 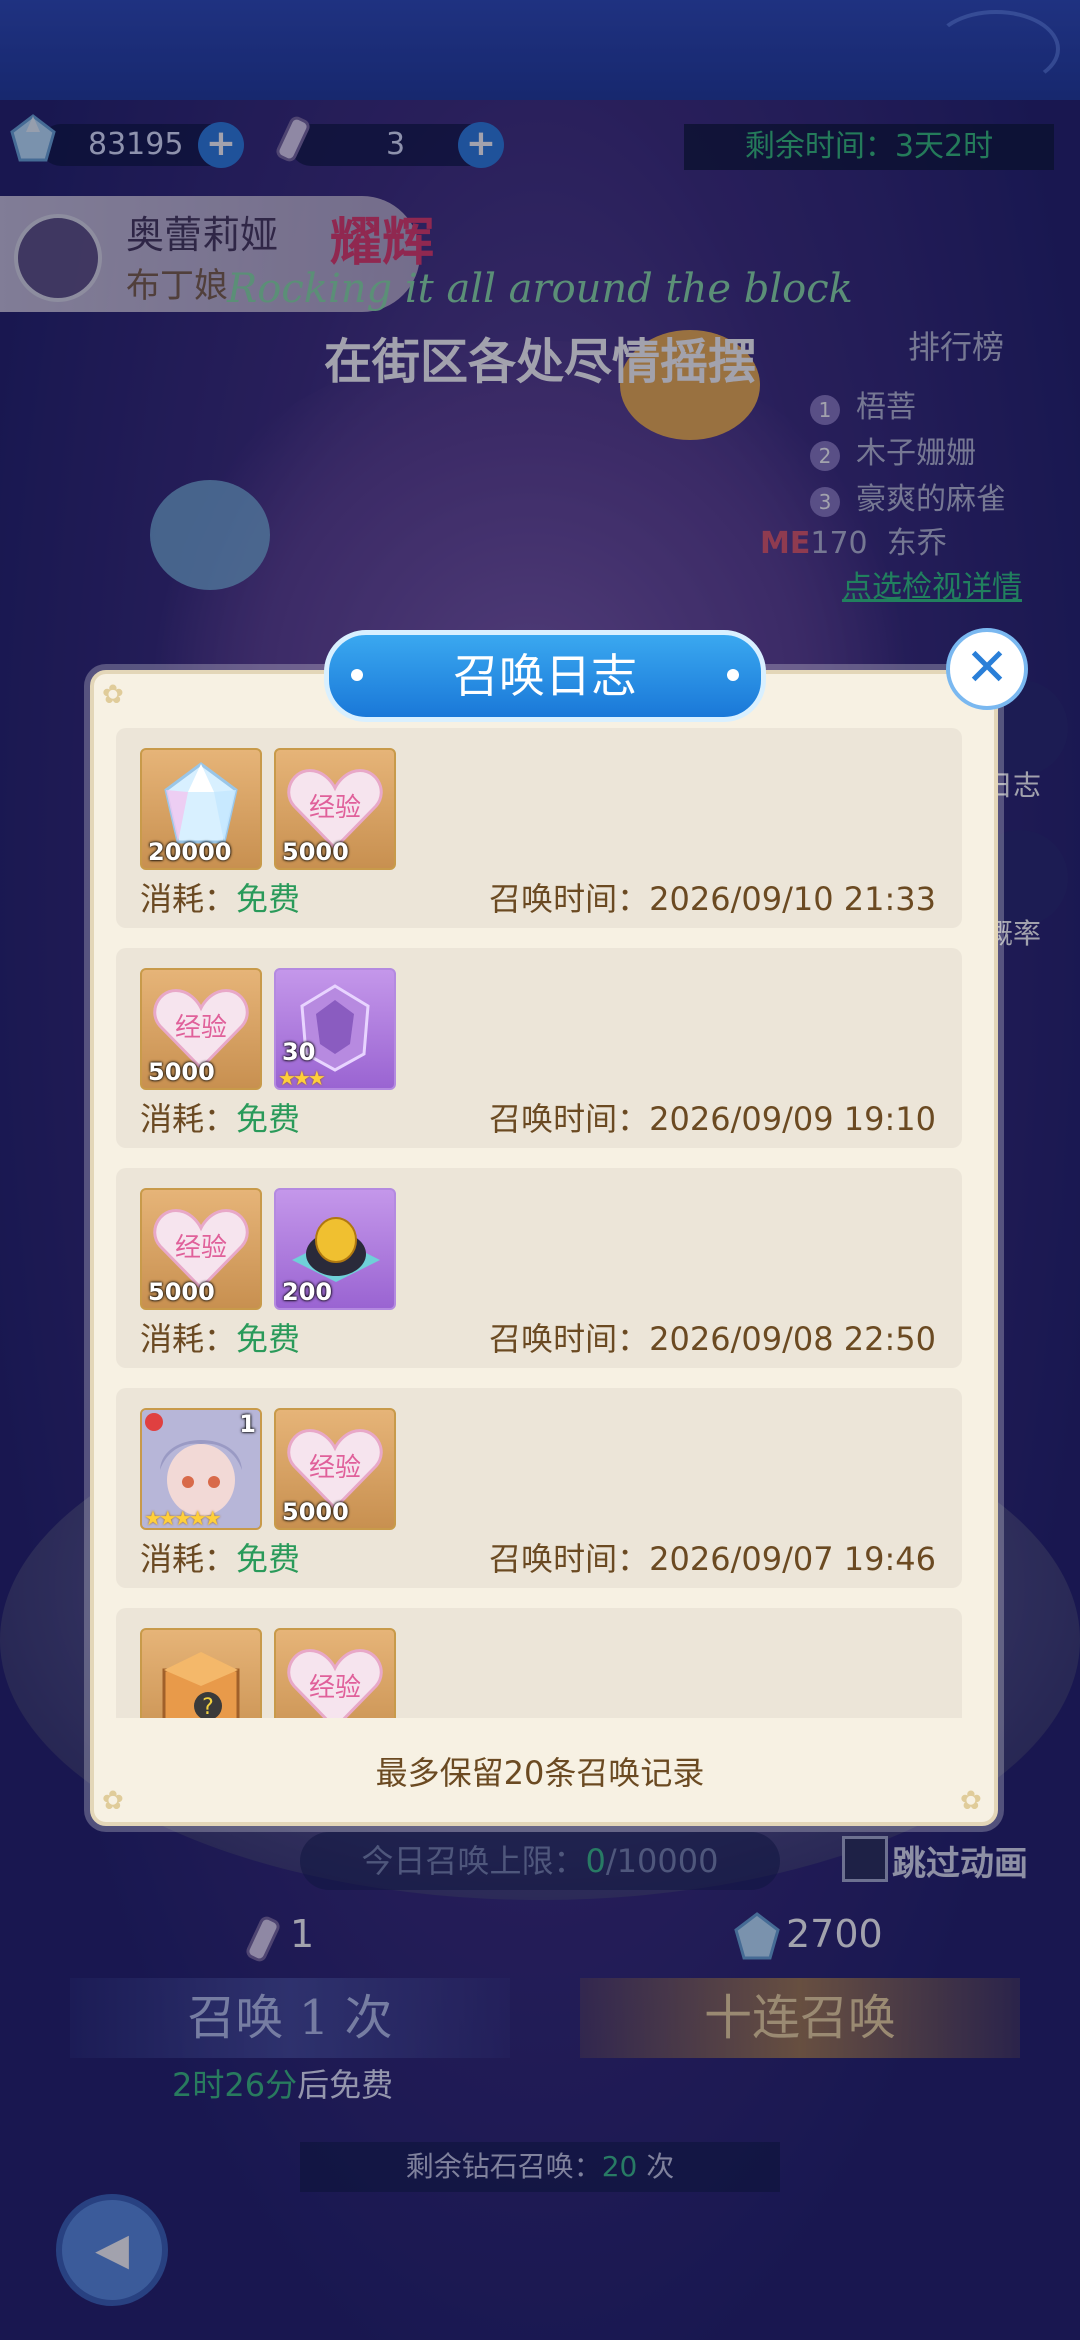 What do you see at coordinates (987, 669) in the screenshot?
I see `close-icon: ✕` at bounding box center [987, 669].